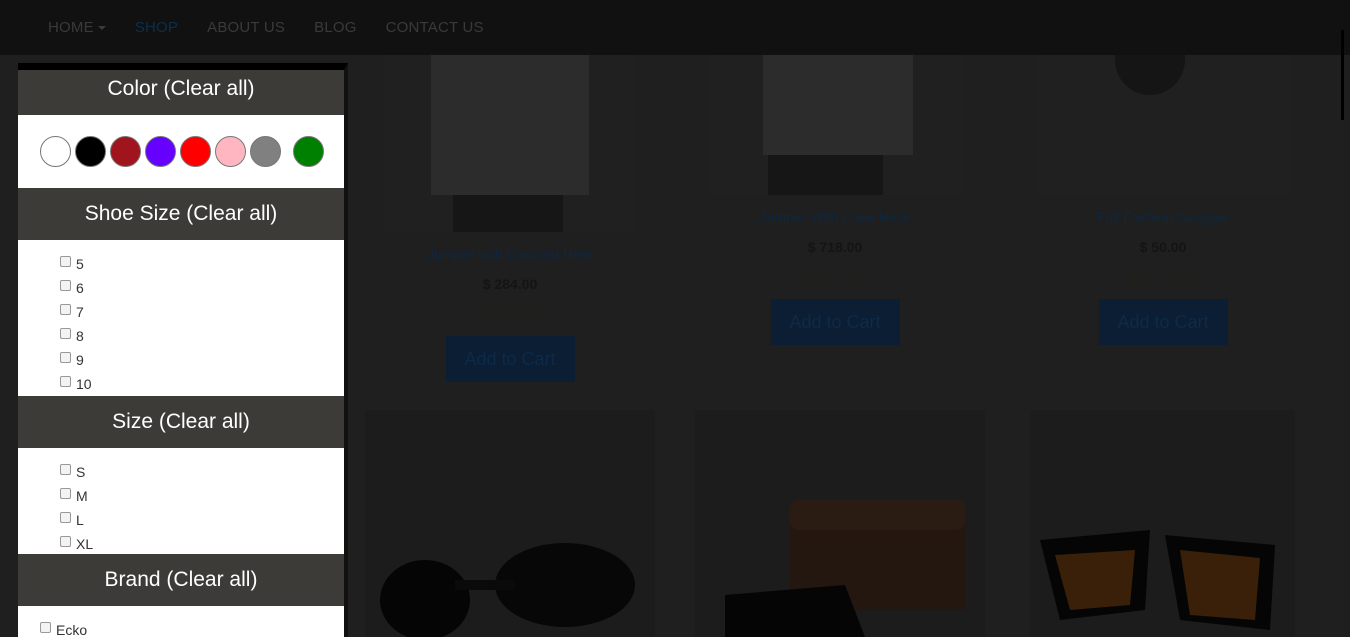 Image resolution: width=1350 pixels, height=637 pixels. What do you see at coordinates (202, 498) in the screenshot?
I see `size-option: M` at bounding box center [202, 498].